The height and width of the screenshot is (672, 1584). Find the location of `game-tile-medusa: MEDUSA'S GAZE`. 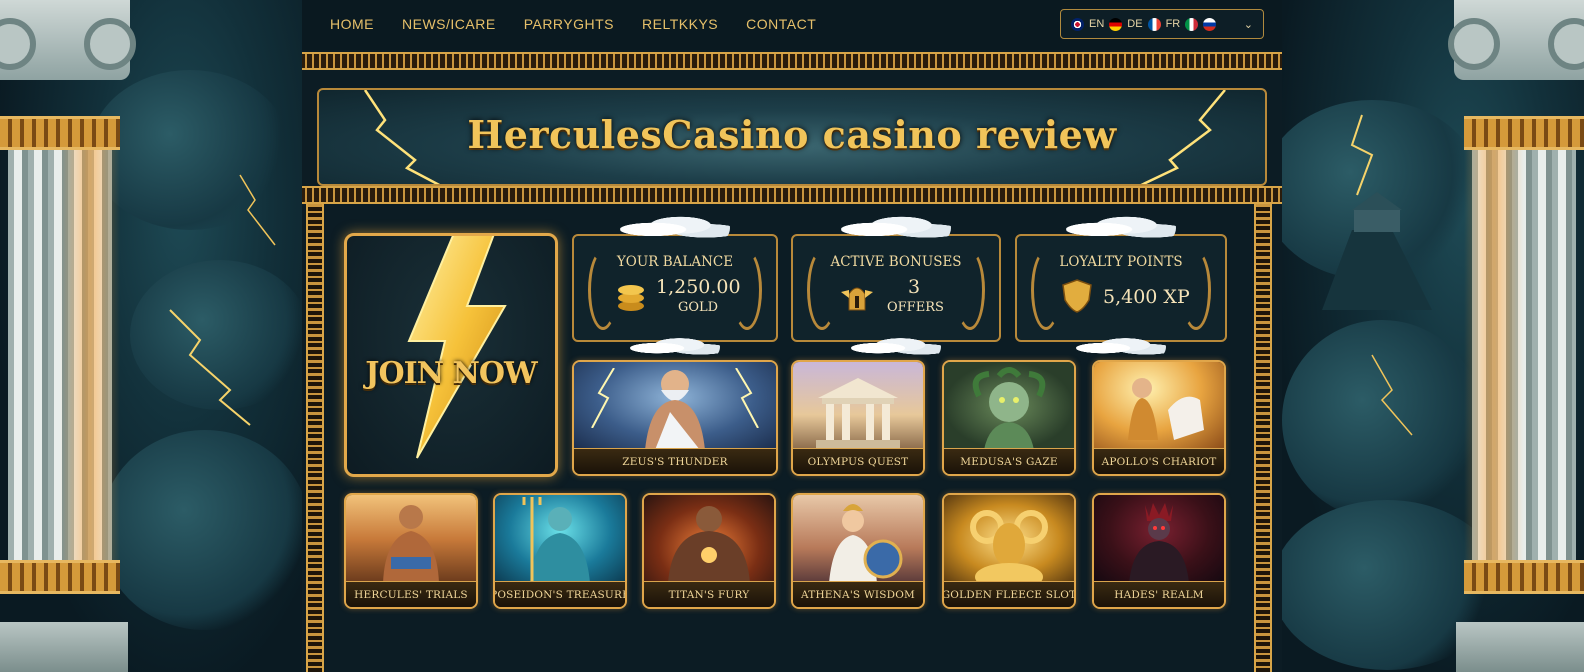

game-tile-medusa: MEDUSA'S GAZE is located at coordinates (1009, 418).